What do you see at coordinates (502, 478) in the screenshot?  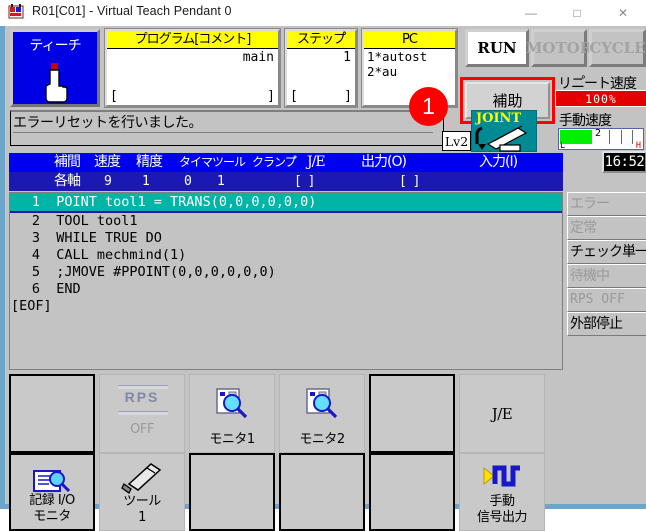 I see `signal-output-icon` at bounding box center [502, 478].